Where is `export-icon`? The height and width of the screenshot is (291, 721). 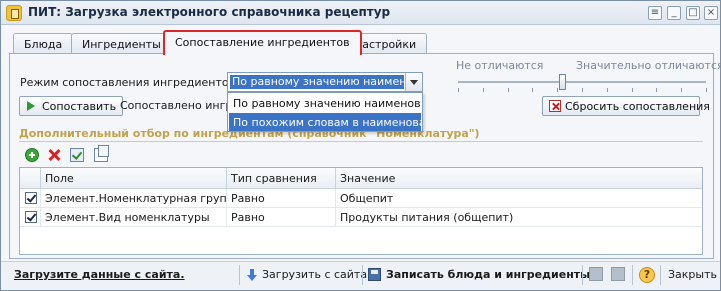
export-icon is located at coordinates (618, 274).